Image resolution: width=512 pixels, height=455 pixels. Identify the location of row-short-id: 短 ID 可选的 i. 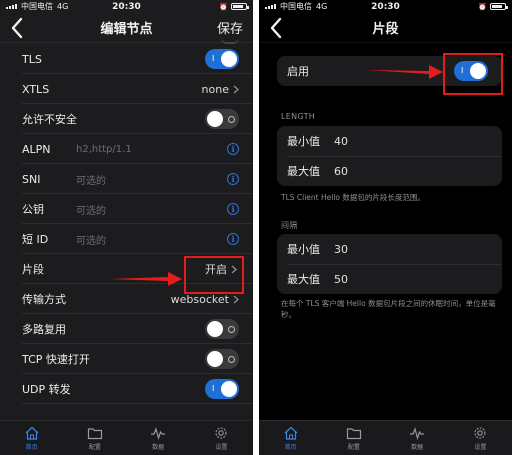
(126, 239).